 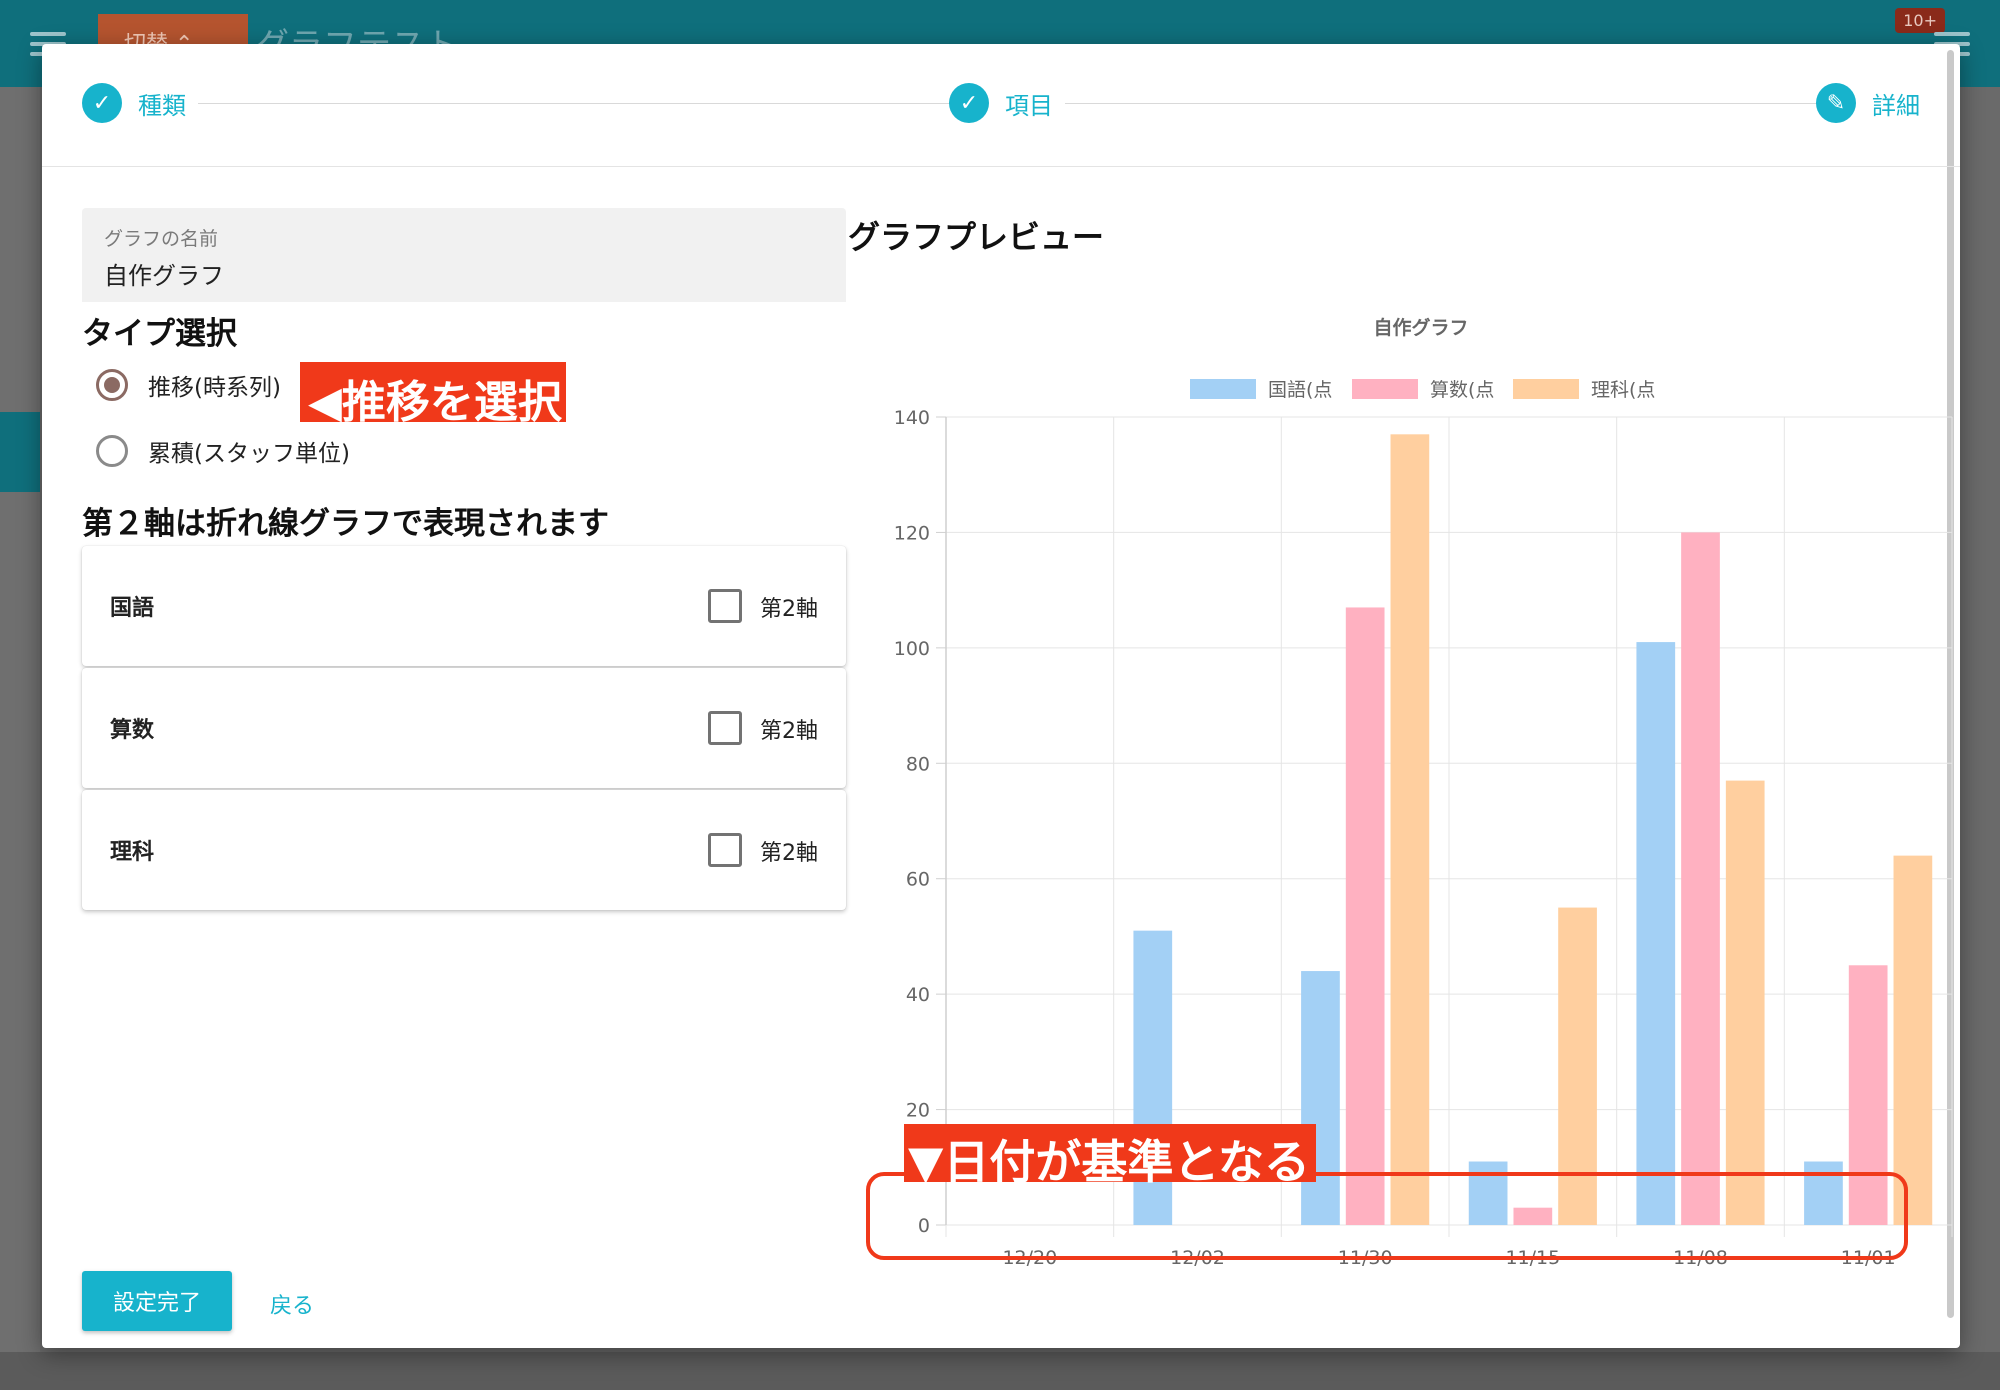 What do you see at coordinates (912, 533) in the screenshot?
I see `y-tick-label: 120` at bounding box center [912, 533].